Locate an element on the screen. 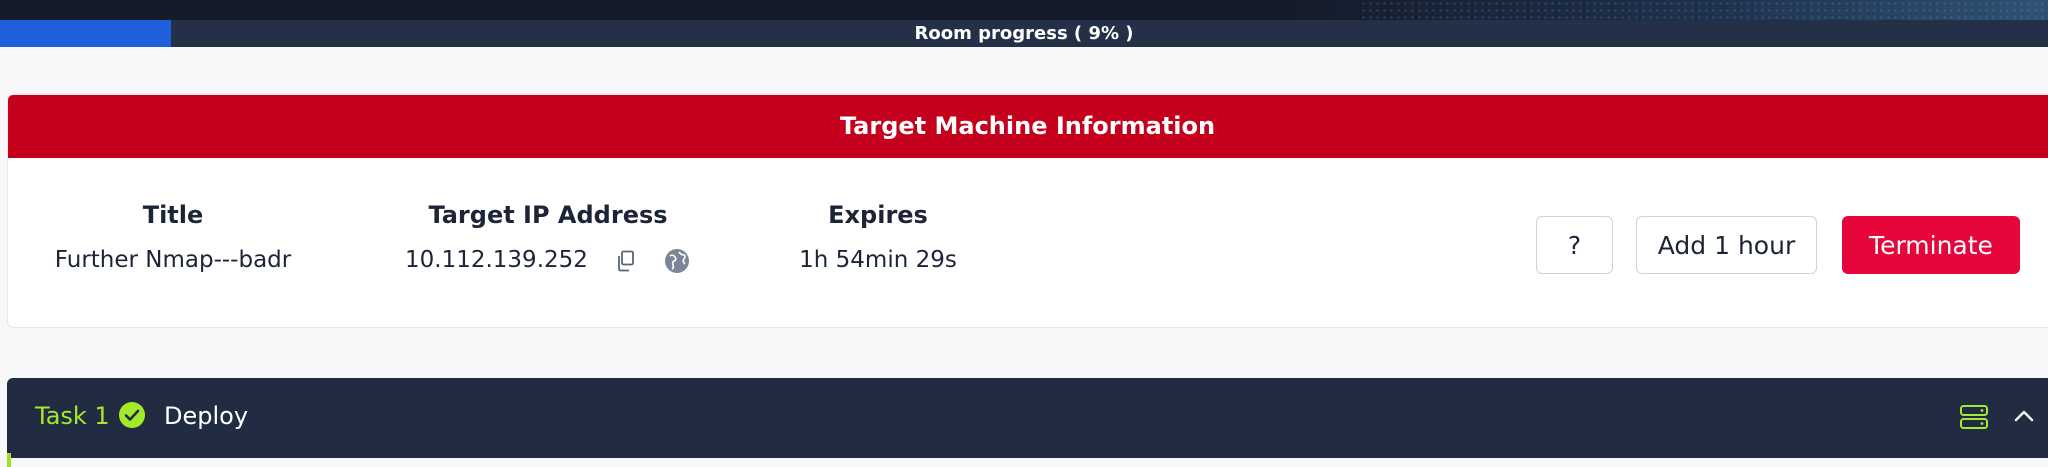 This screenshot has width=2048, height=467. task-number: Task 1 is located at coordinates (72, 416).